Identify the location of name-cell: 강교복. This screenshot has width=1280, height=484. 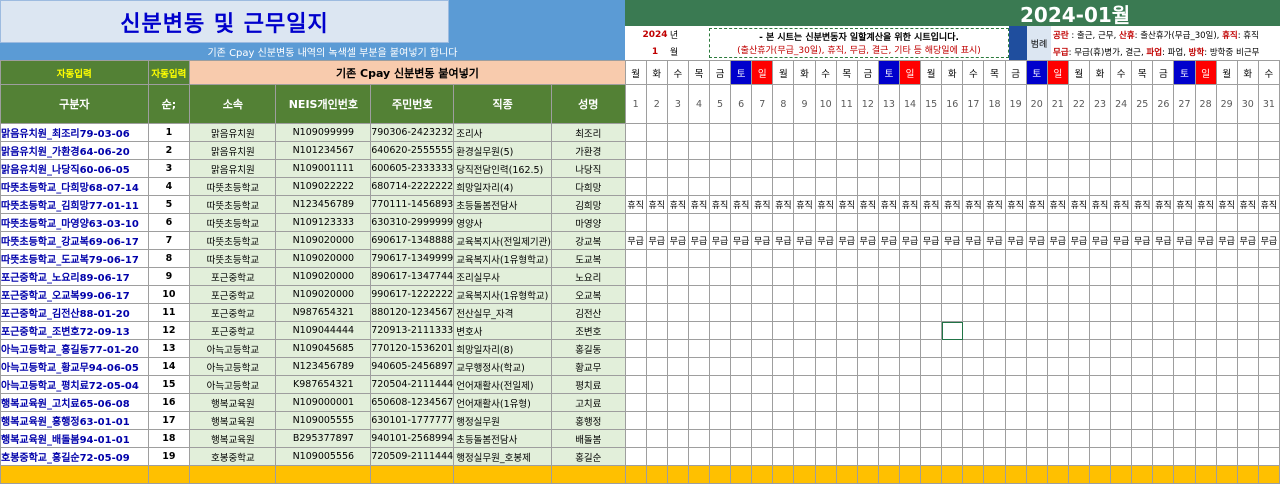
(588, 240).